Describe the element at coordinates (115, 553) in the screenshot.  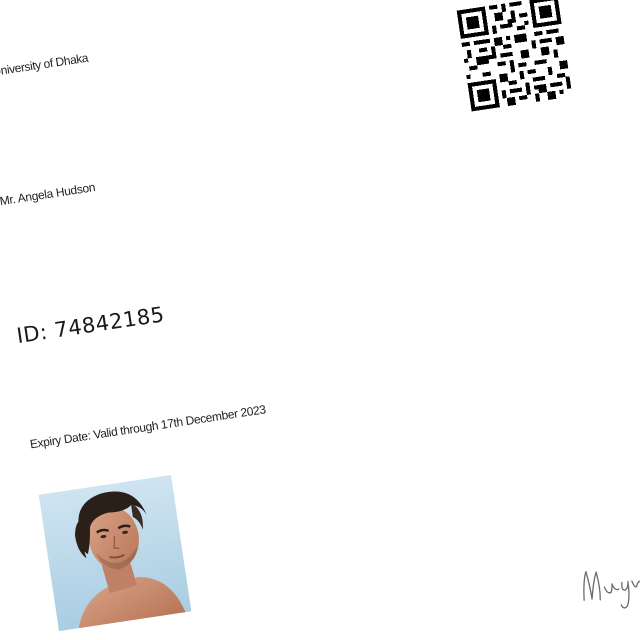
I see `portrait-photo` at that location.